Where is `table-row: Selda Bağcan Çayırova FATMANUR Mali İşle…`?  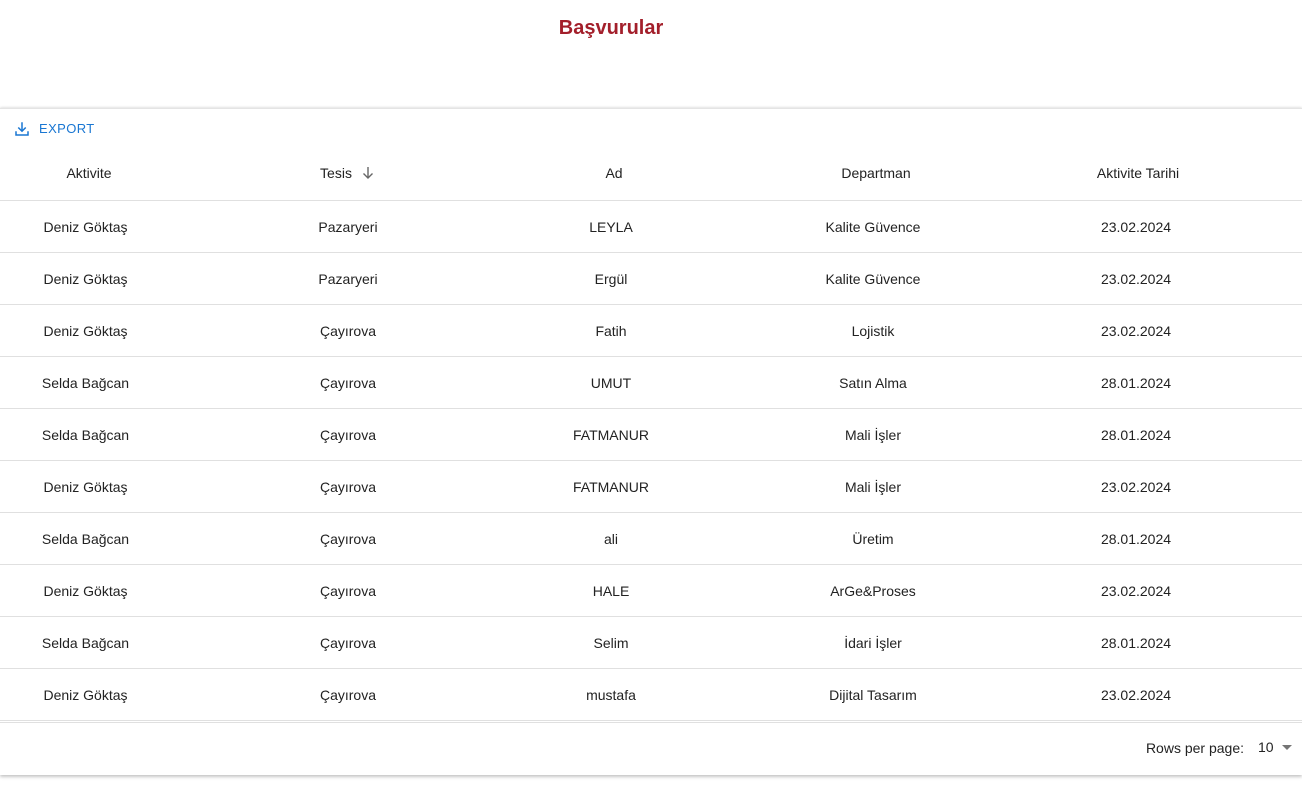 table-row: Selda Bağcan Çayırova FATMANUR Mali İşle… is located at coordinates (651, 435).